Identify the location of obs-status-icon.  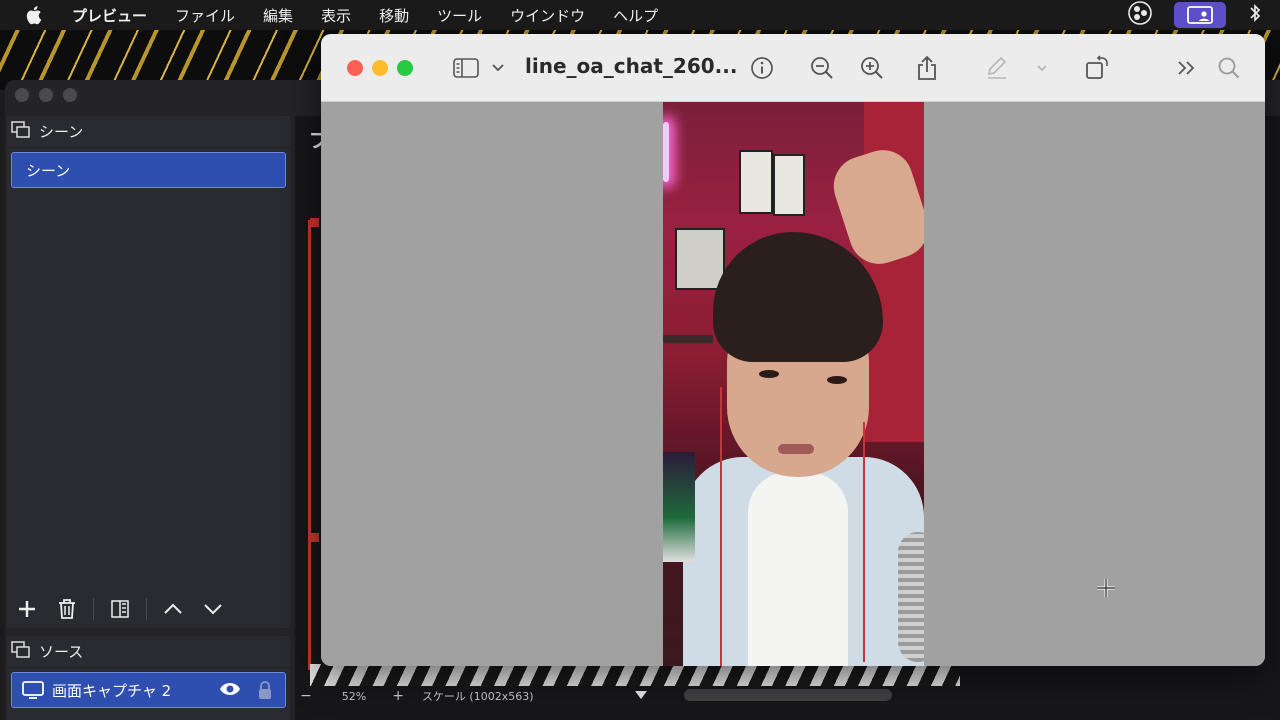
(1140, 15).